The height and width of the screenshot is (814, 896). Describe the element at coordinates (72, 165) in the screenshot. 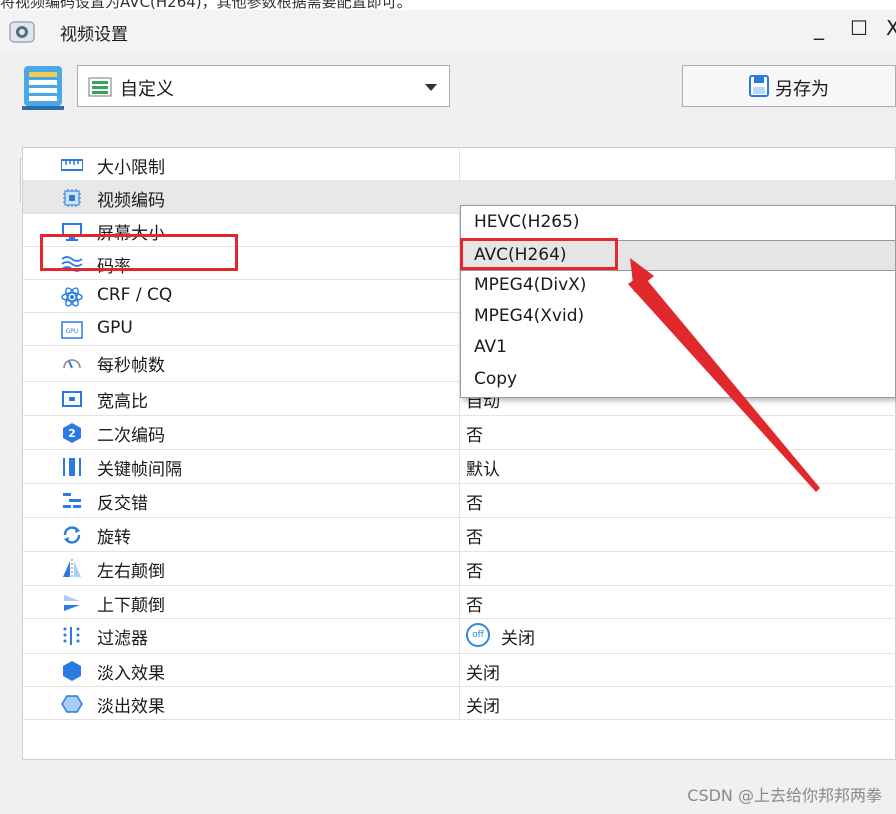

I see `ruler-icon` at that location.